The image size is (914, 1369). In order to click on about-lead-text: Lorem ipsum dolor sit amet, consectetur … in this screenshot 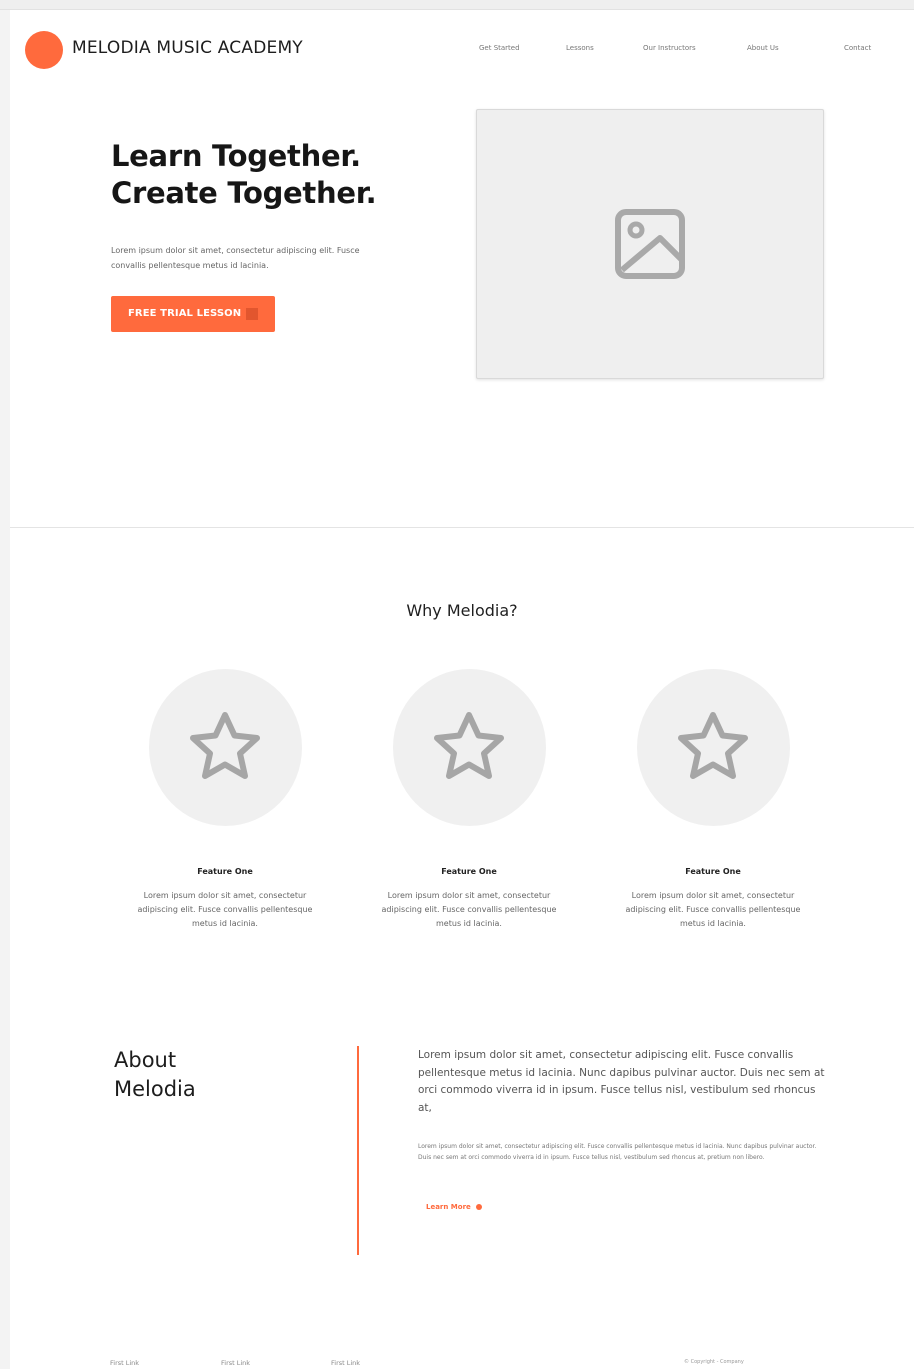, I will do `click(621, 1081)`.